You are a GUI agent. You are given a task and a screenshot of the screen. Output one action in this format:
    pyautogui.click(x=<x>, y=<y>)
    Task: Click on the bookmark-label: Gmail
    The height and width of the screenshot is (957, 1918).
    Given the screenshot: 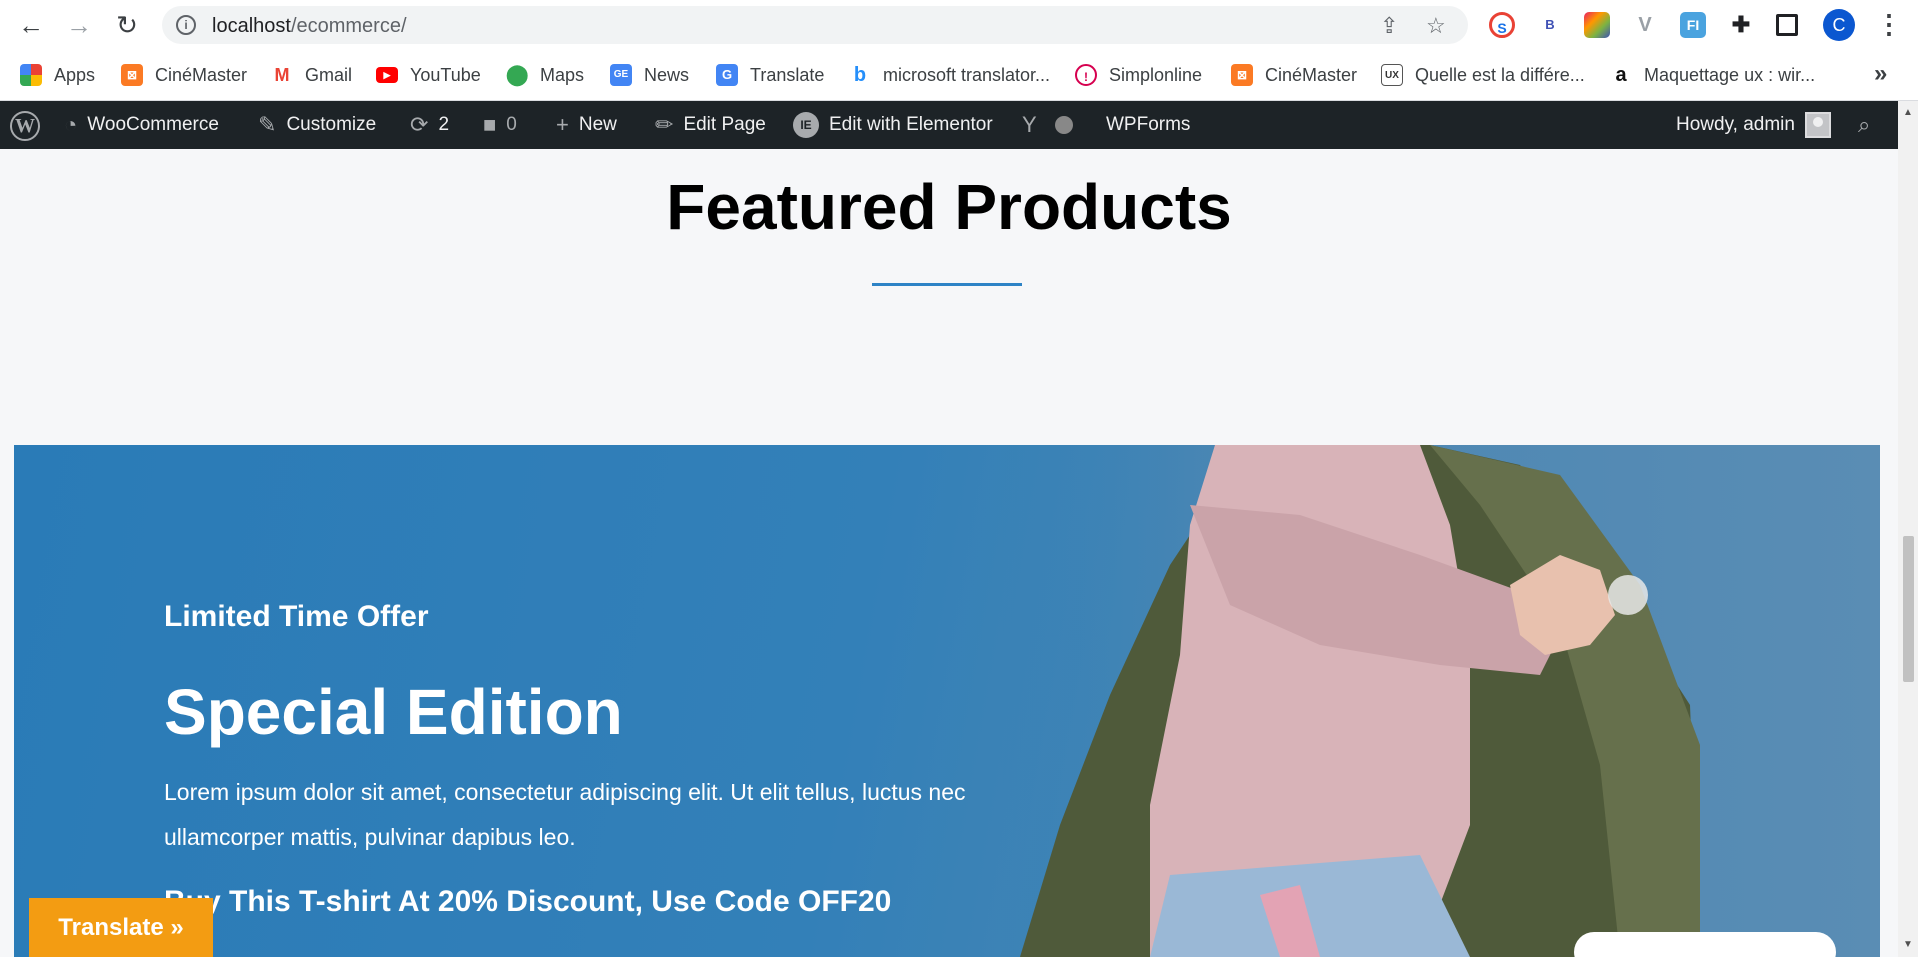 What is the action you would take?
    pyautogui.click(x=329, y=74)
    